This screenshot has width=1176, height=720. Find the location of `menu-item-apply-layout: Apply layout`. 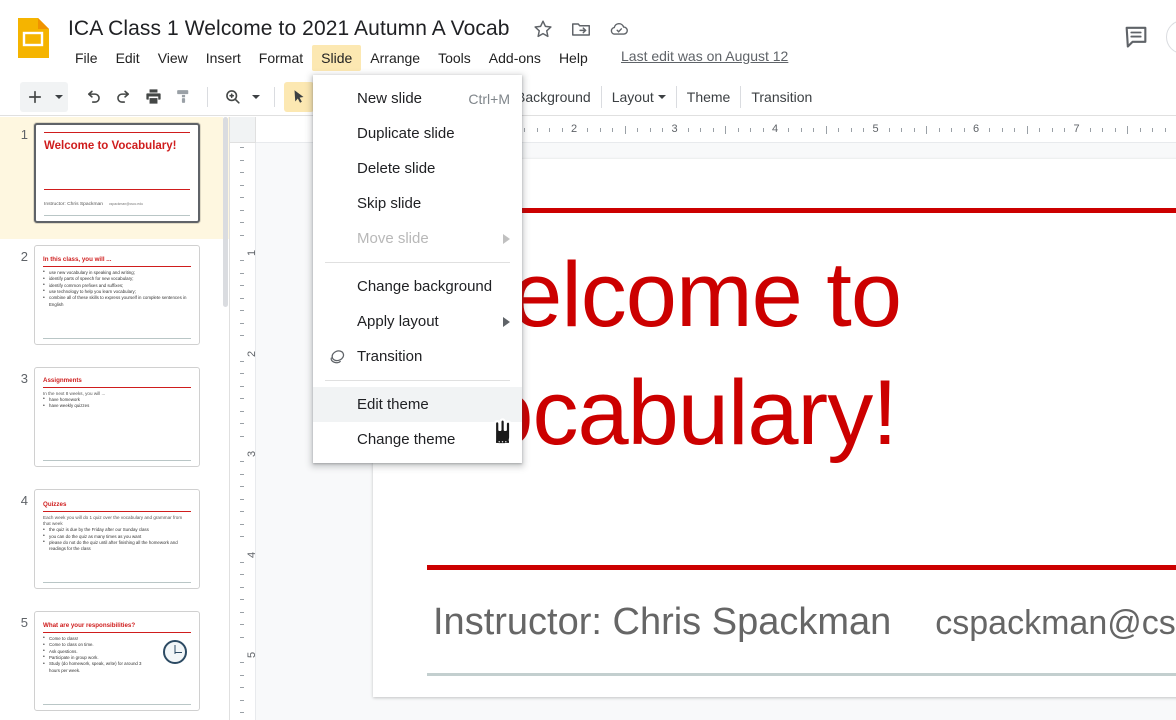

menu-item-apply-layout: Apply layout is located at coordinates (417, 321).